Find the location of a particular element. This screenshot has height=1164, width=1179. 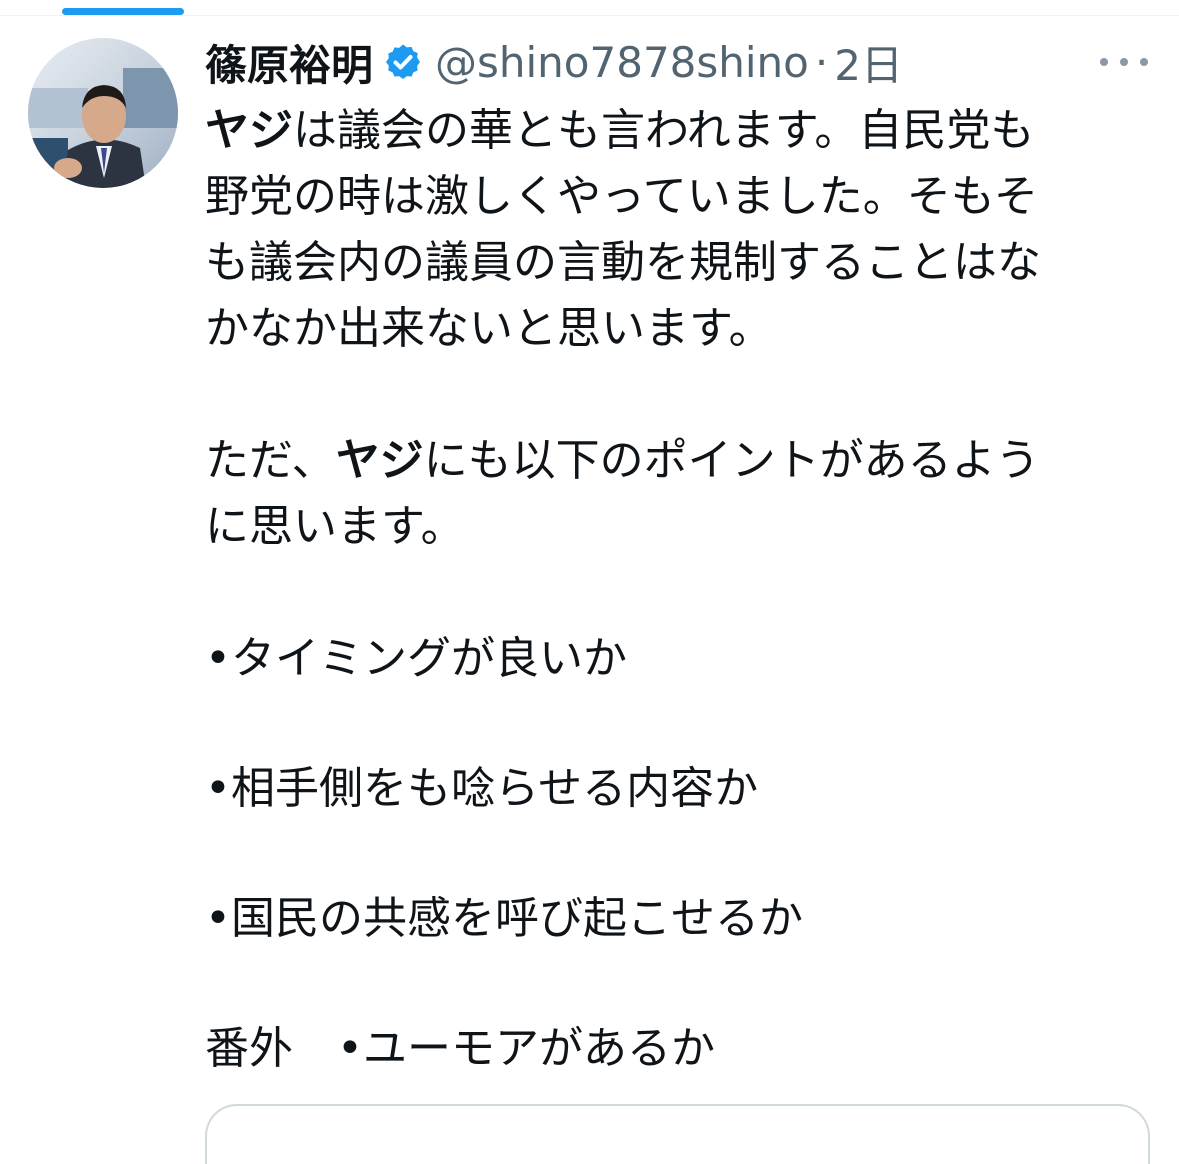

verified-badge-icon is located at coordinates (403, 62).